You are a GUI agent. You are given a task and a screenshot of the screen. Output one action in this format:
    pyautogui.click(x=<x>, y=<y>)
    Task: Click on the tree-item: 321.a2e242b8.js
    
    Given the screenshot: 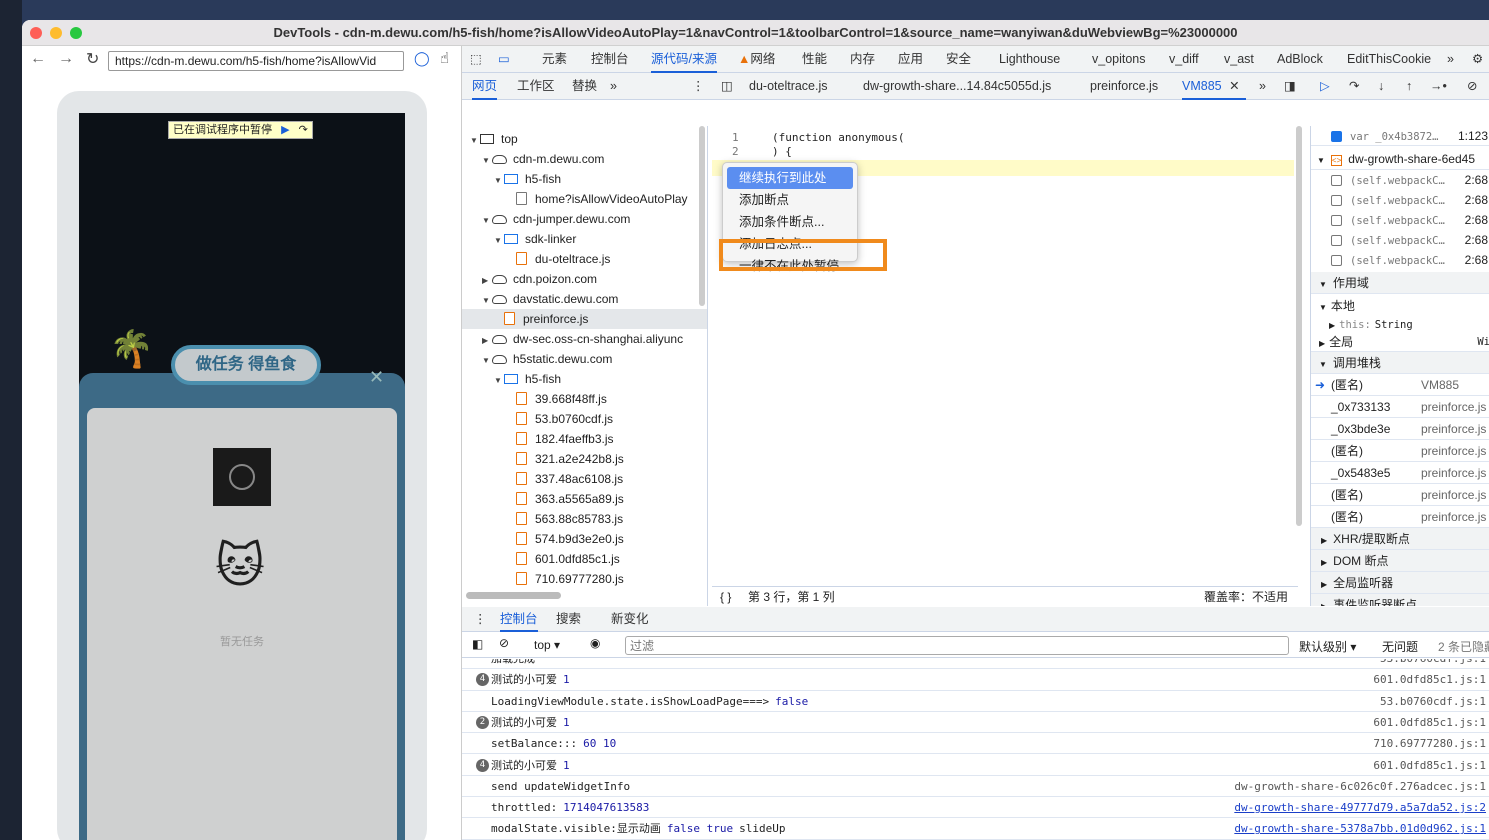 What is the action you would take?
    pyautogui.click(x=584, y=459)
    